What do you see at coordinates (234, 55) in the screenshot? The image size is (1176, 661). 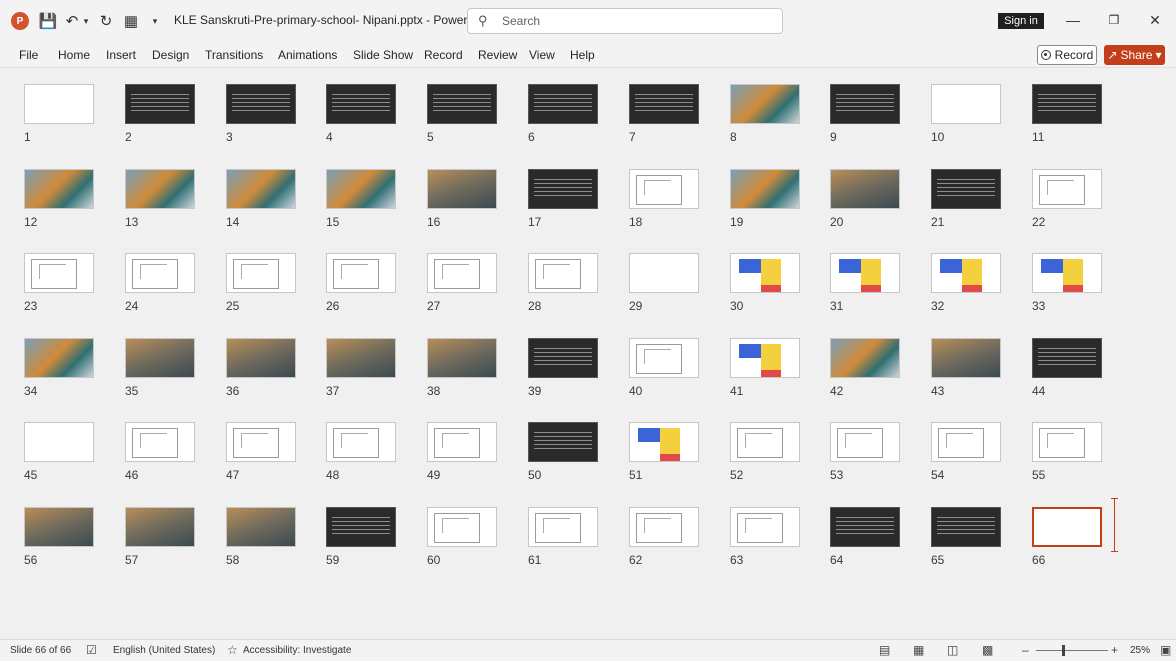 I see `tab-transitions: Transitions` at bounding box center [234, 55].